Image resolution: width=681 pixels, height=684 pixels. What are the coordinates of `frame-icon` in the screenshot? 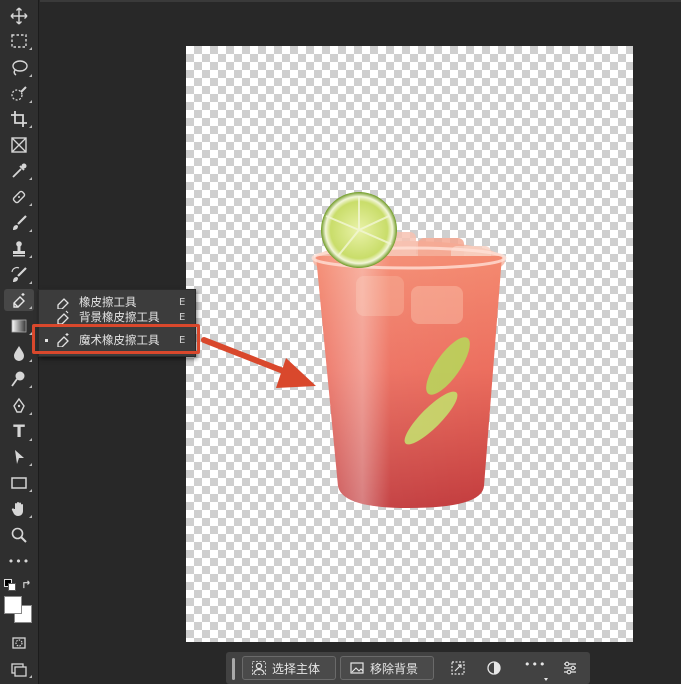 It's located at (19, 145).